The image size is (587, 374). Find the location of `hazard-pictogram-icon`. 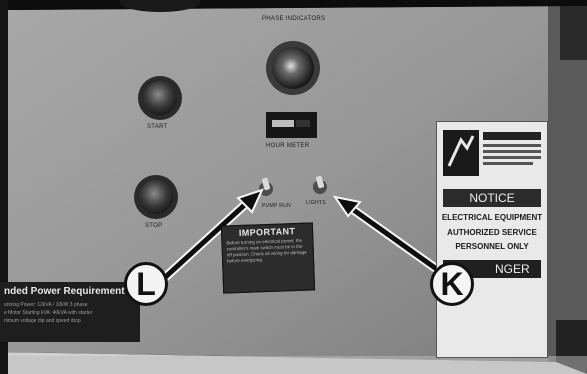

hazard-pictogram-icon is located at coordinates (492, 153).